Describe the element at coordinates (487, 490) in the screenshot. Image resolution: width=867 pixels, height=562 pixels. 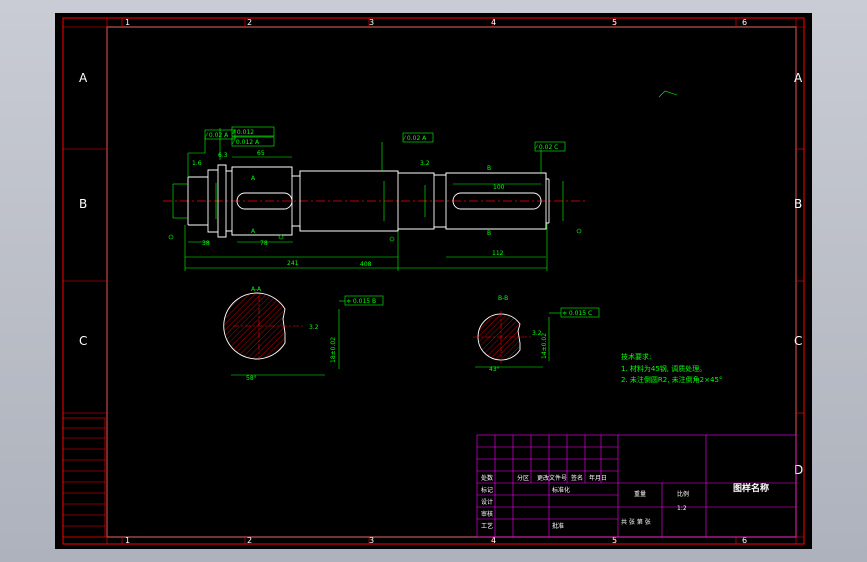
I see `tb-row-mark: 标记` at that location.